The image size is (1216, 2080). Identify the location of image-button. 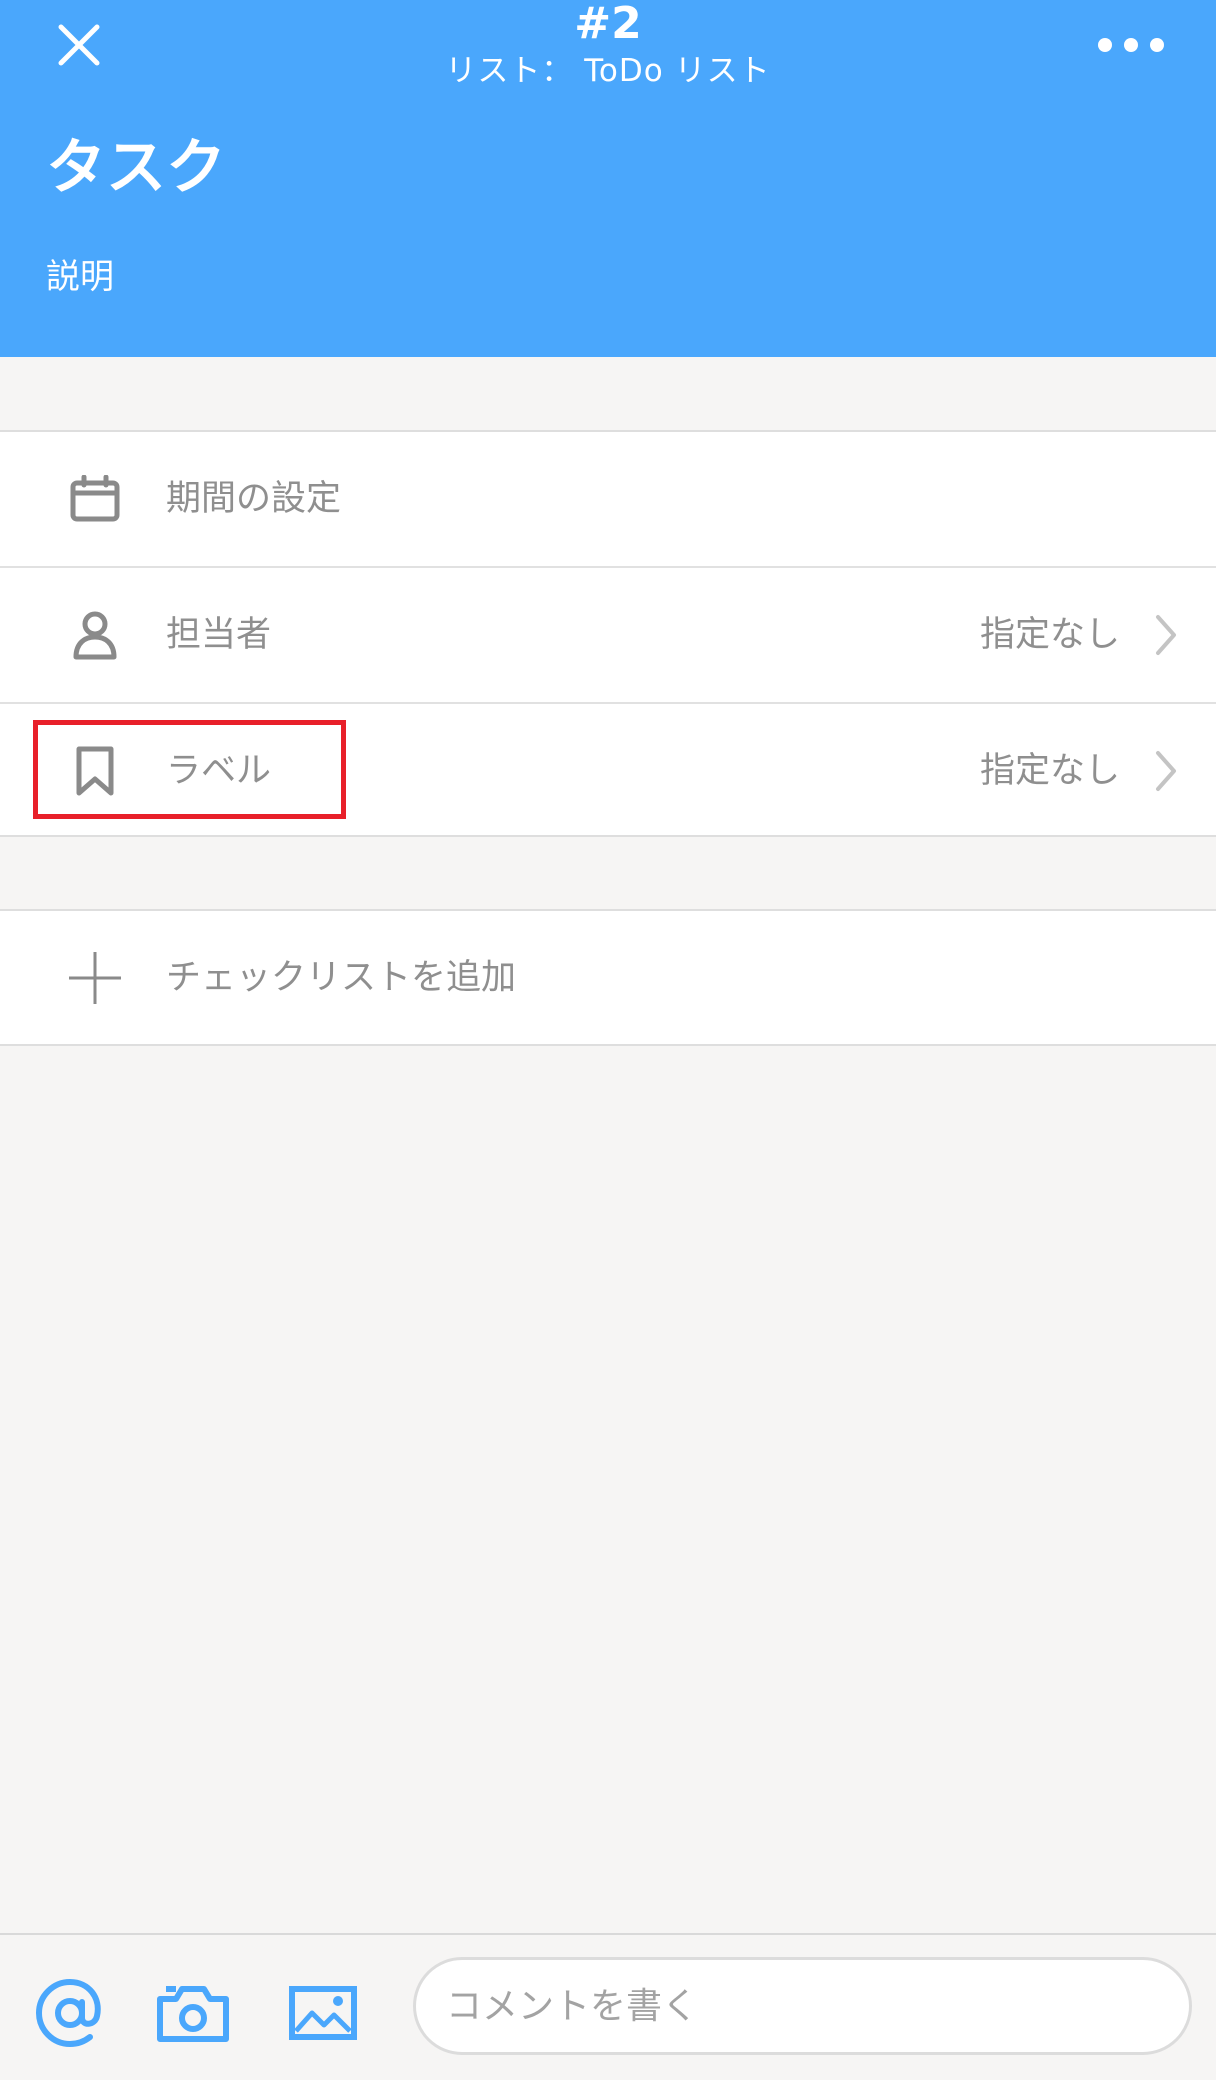
(323, 2013).